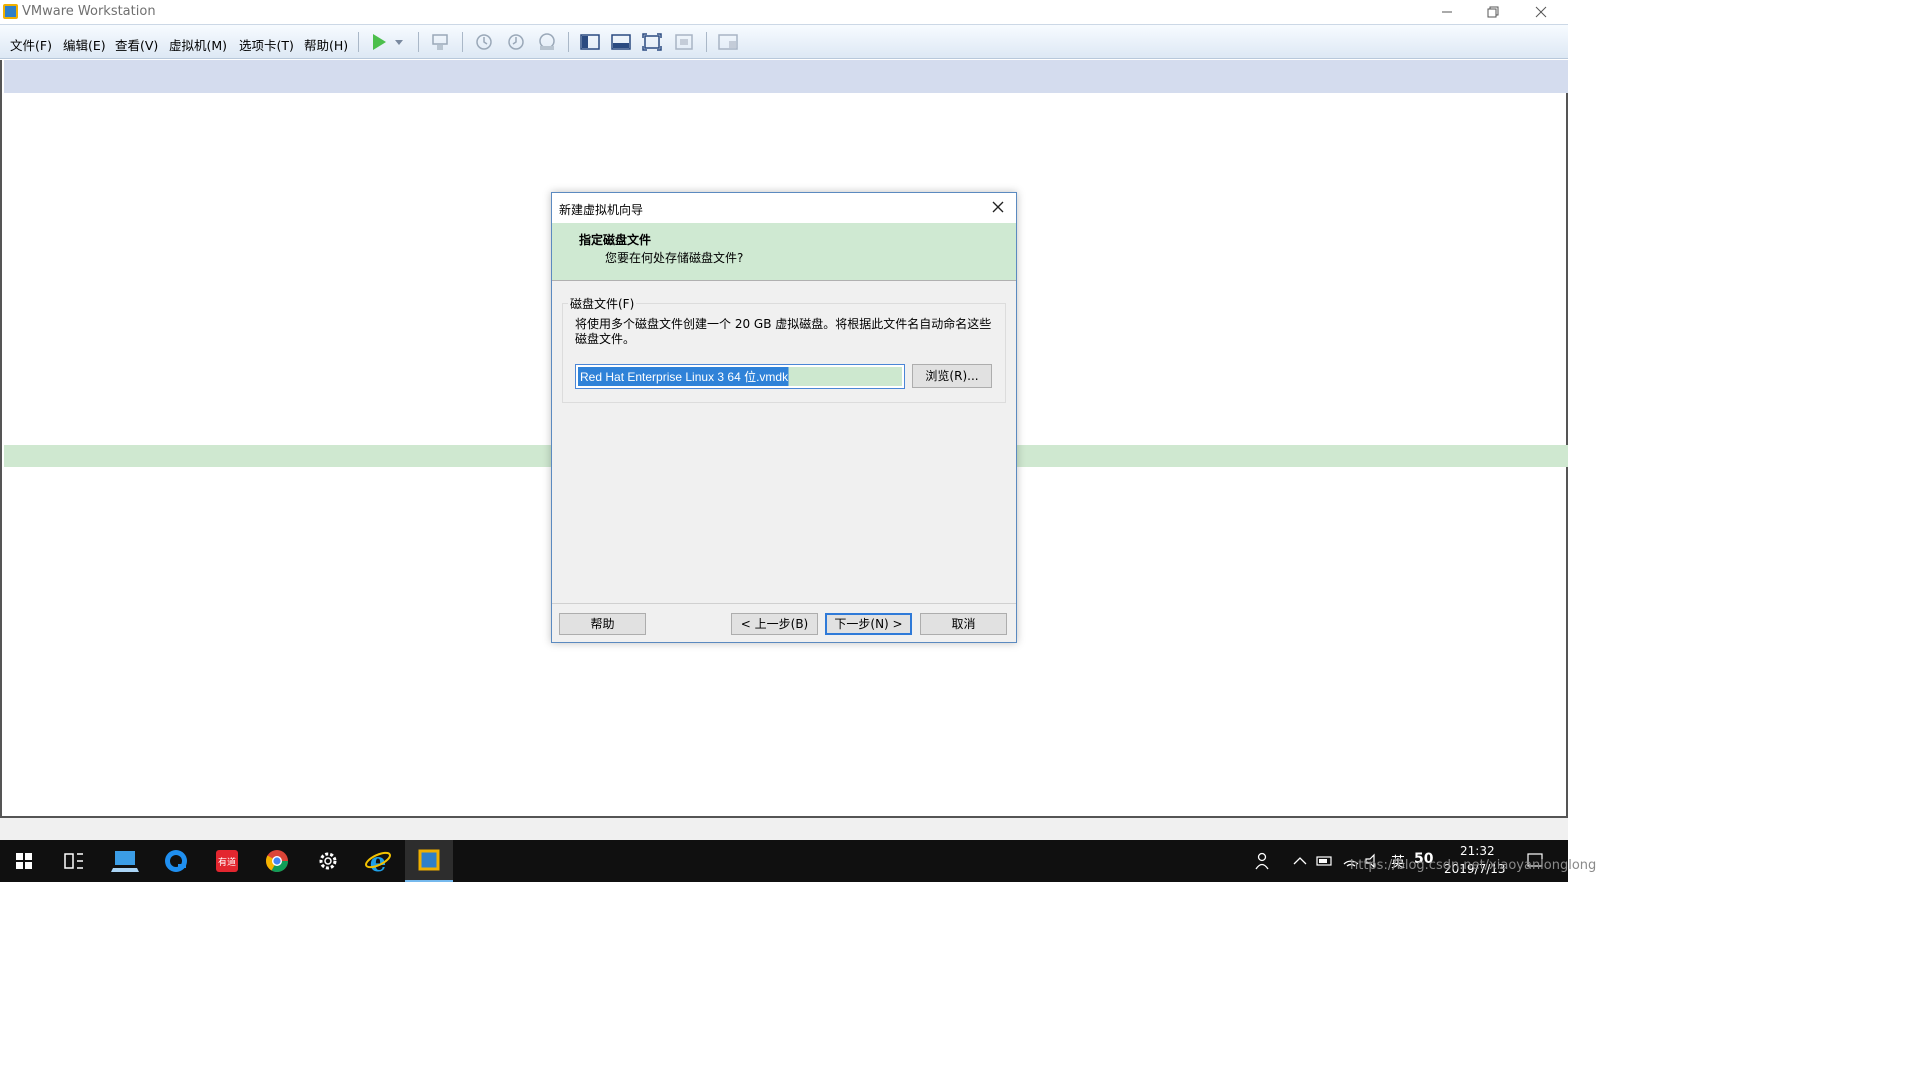  I want to click on window-title: VMware Workstation, so click(89, 11).